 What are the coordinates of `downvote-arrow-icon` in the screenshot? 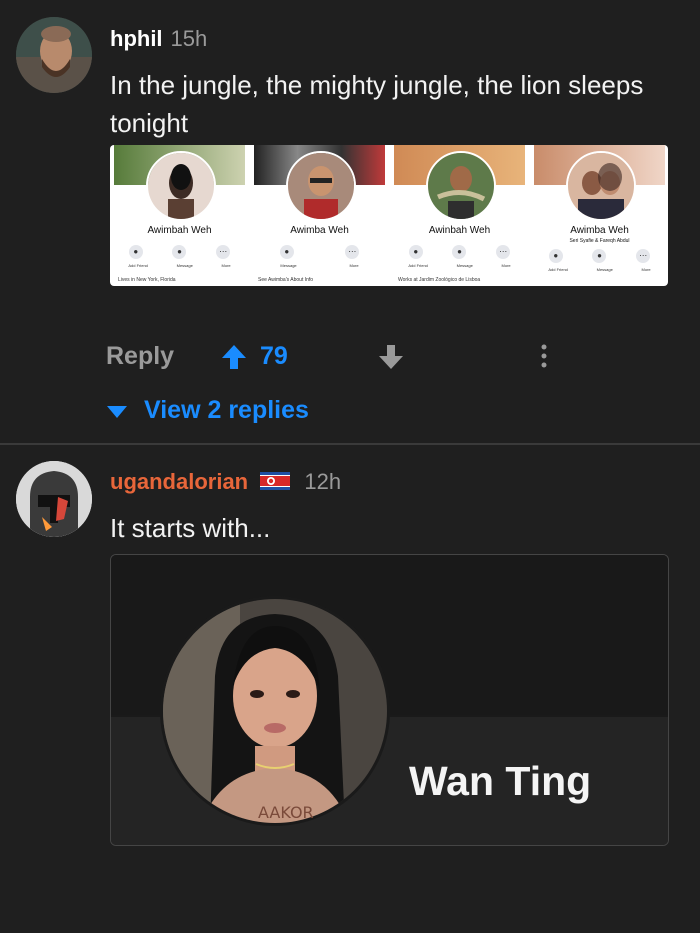 It's located at (391, 357).